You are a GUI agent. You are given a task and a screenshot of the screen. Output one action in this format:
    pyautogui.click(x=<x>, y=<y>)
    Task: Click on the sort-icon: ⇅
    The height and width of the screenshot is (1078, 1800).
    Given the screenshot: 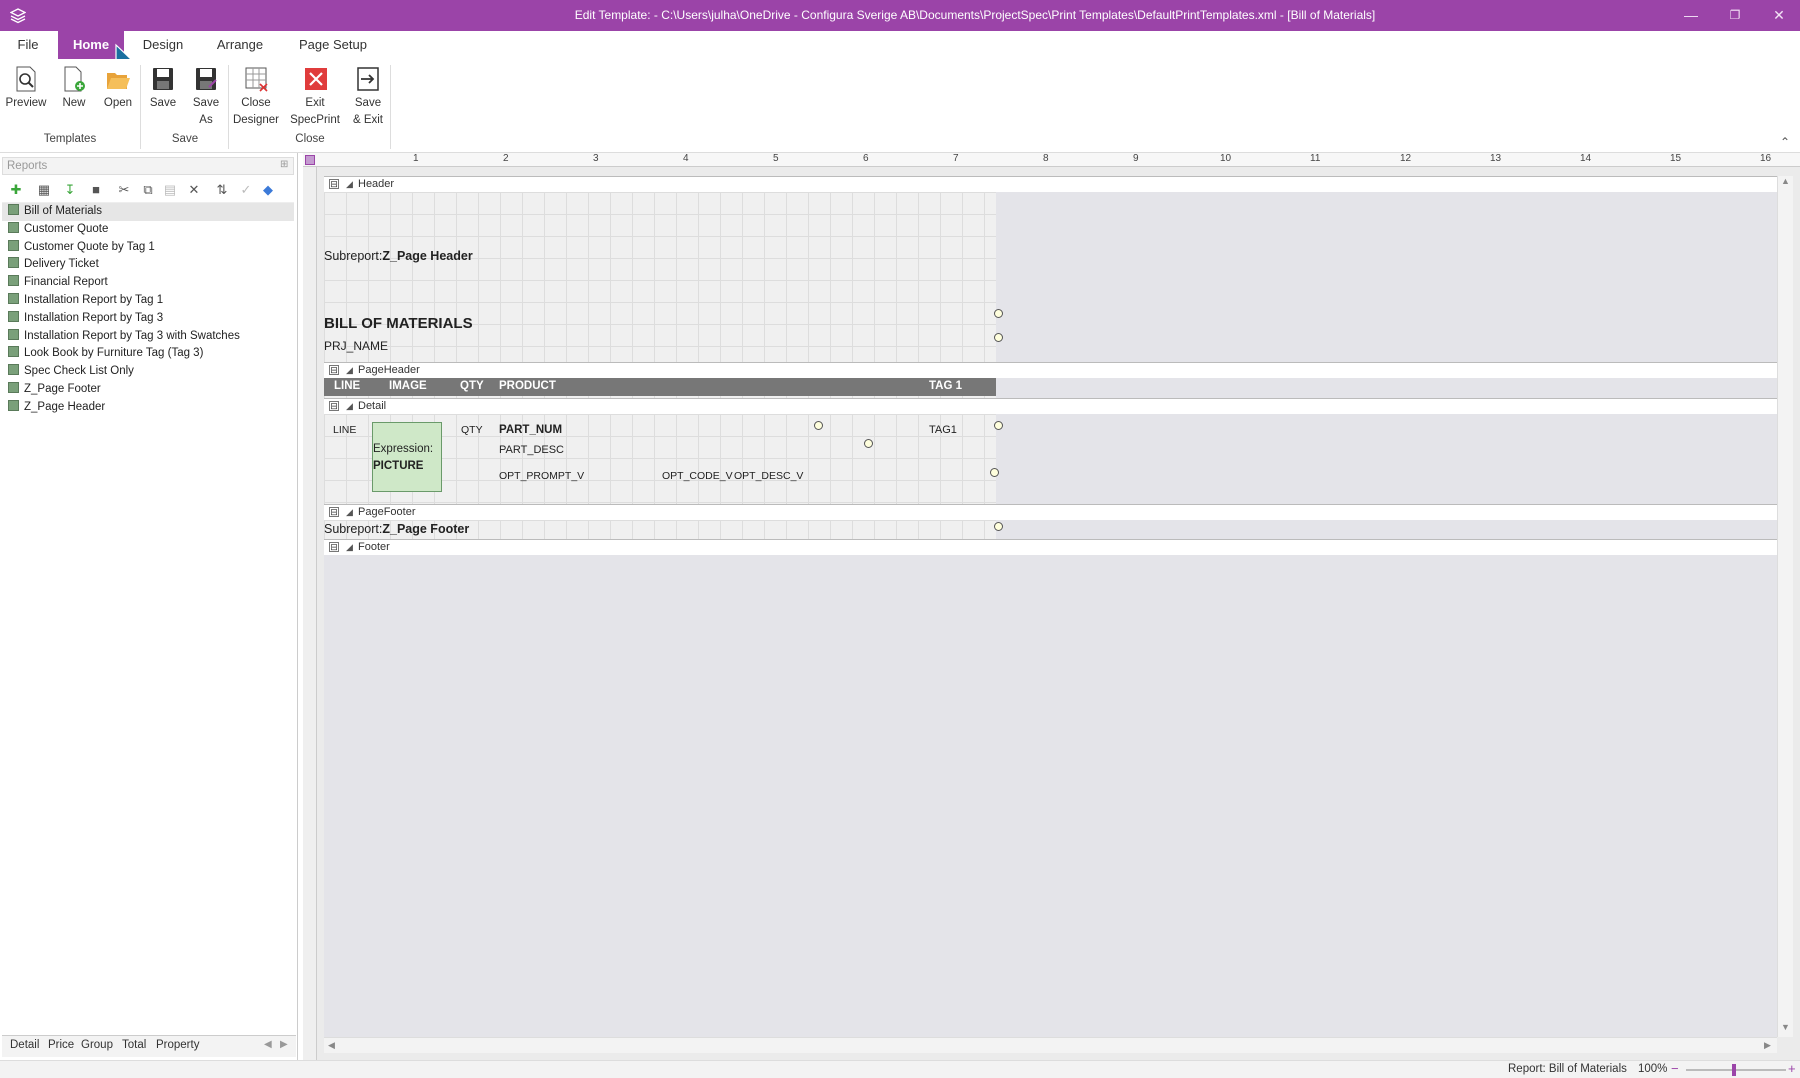 What is the action you would take?
    pyautogui.click(x=222, y=190)
    